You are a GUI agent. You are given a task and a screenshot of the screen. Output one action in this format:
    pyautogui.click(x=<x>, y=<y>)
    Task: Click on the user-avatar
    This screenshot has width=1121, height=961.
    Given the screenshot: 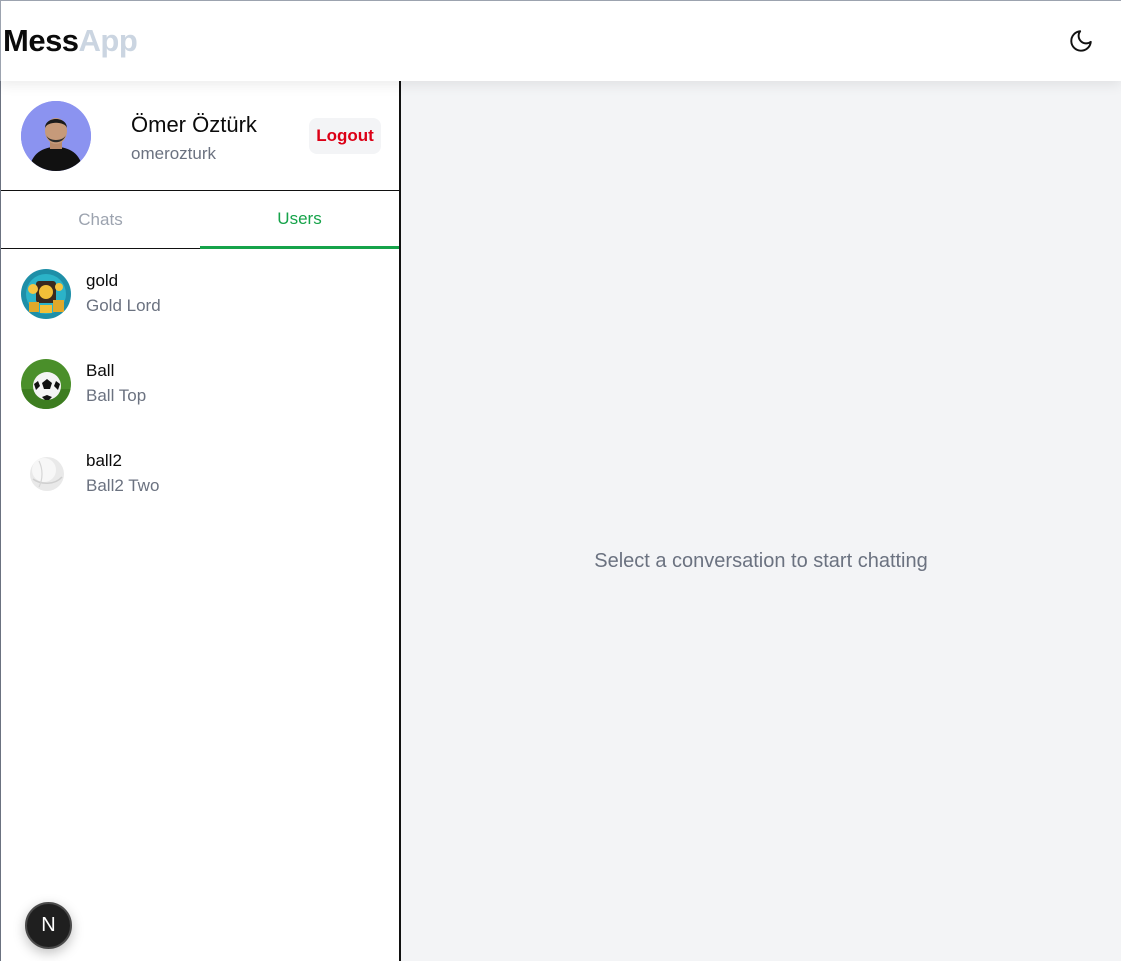 What is the action you would take?
    pyautogui.click(x=56, y=136)
    